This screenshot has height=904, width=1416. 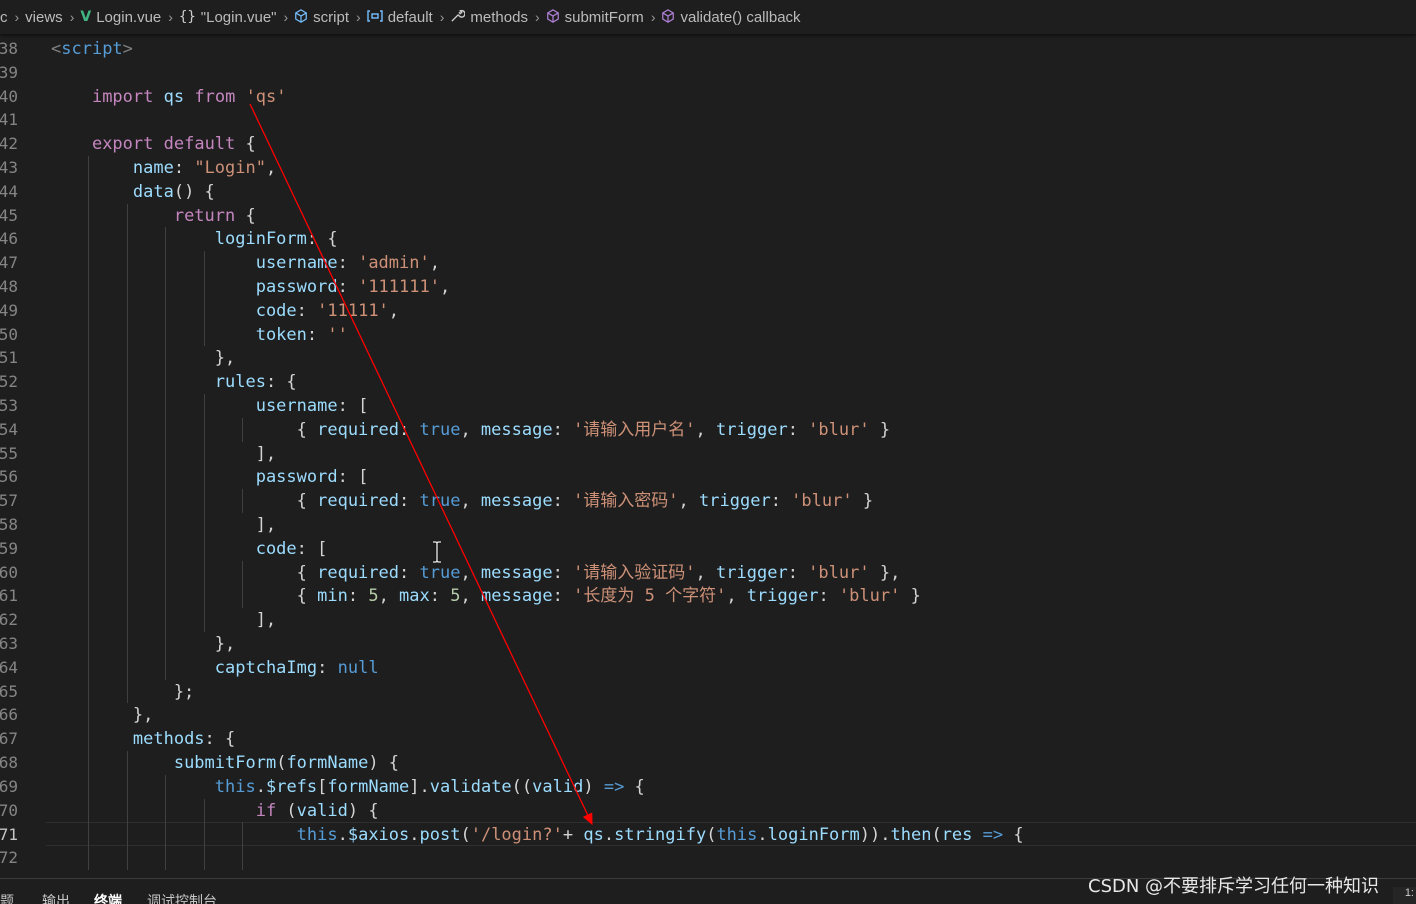 What do you see at coordinates (708, 73) in the screenshot?
I see `code-line: 39` at bounding box center [708, 73].